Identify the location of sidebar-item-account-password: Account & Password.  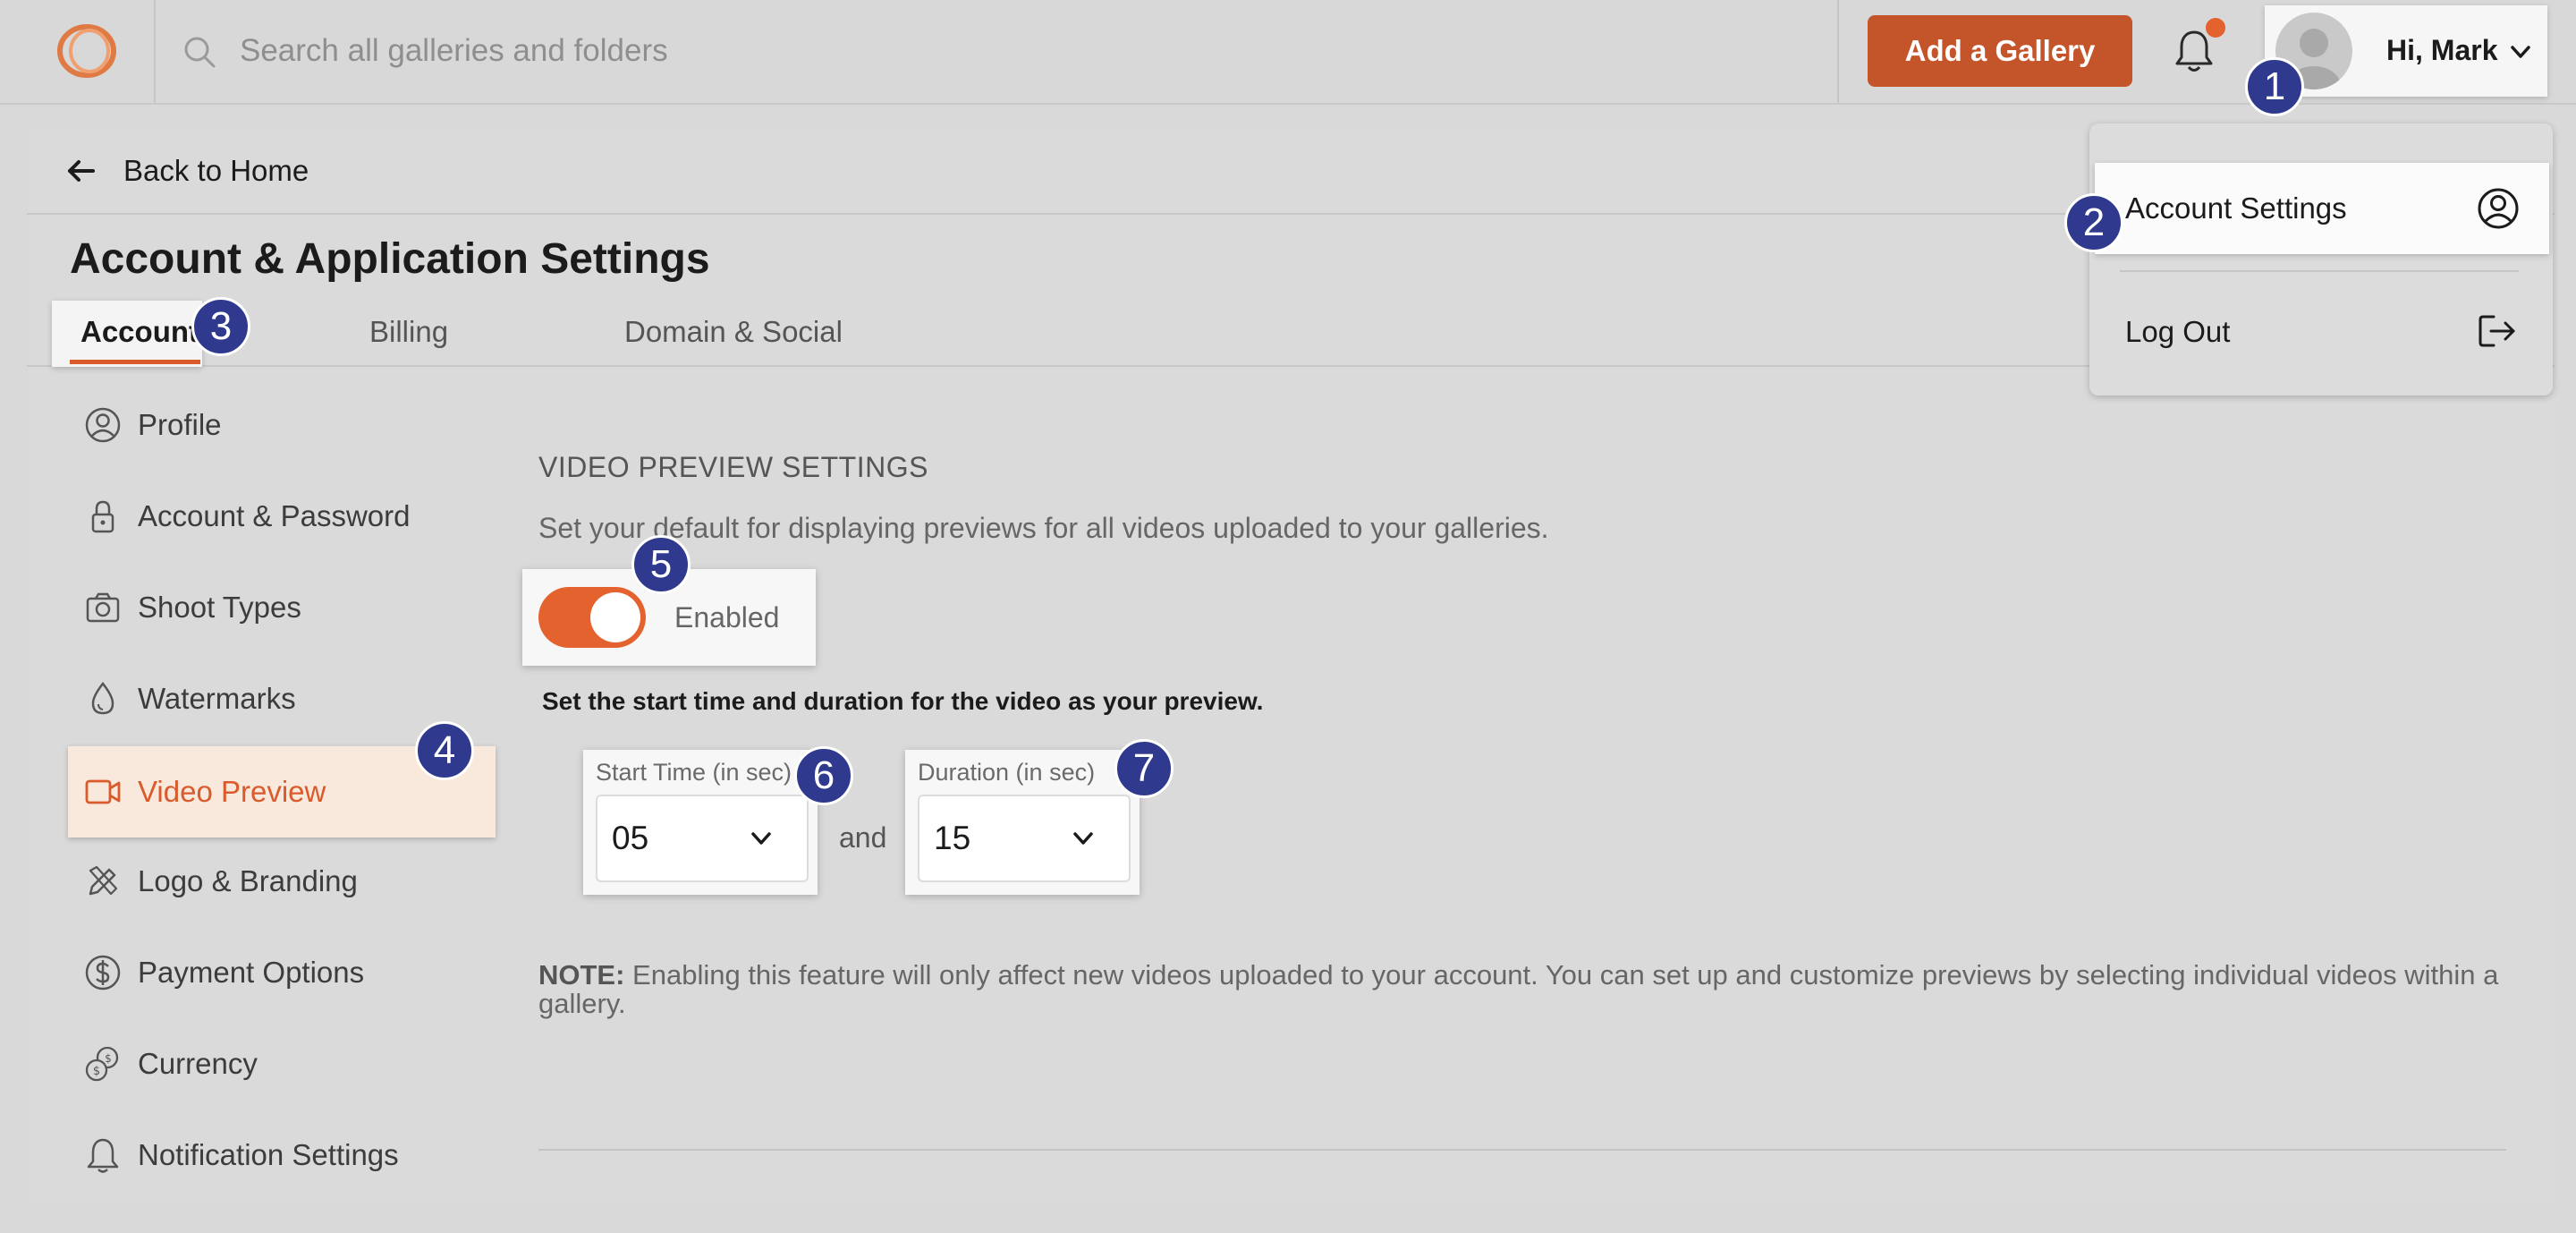
(282, 515).